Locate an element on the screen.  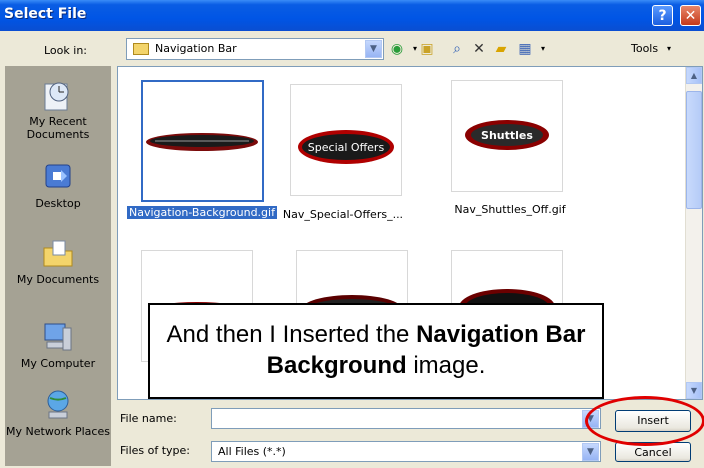
vertical-scrollbar: ▲ ▼ is located at coordinates (693, 233).